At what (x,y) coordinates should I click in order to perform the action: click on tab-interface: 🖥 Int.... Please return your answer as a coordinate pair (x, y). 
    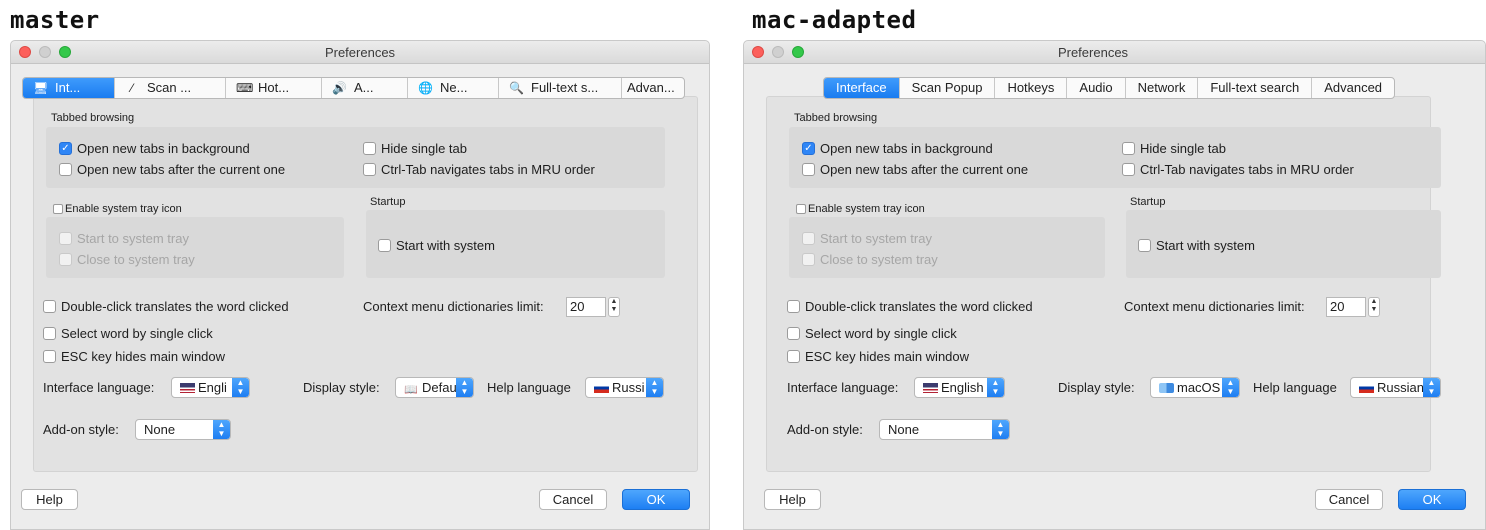
    Looking at the image, I should click on (69, 88).